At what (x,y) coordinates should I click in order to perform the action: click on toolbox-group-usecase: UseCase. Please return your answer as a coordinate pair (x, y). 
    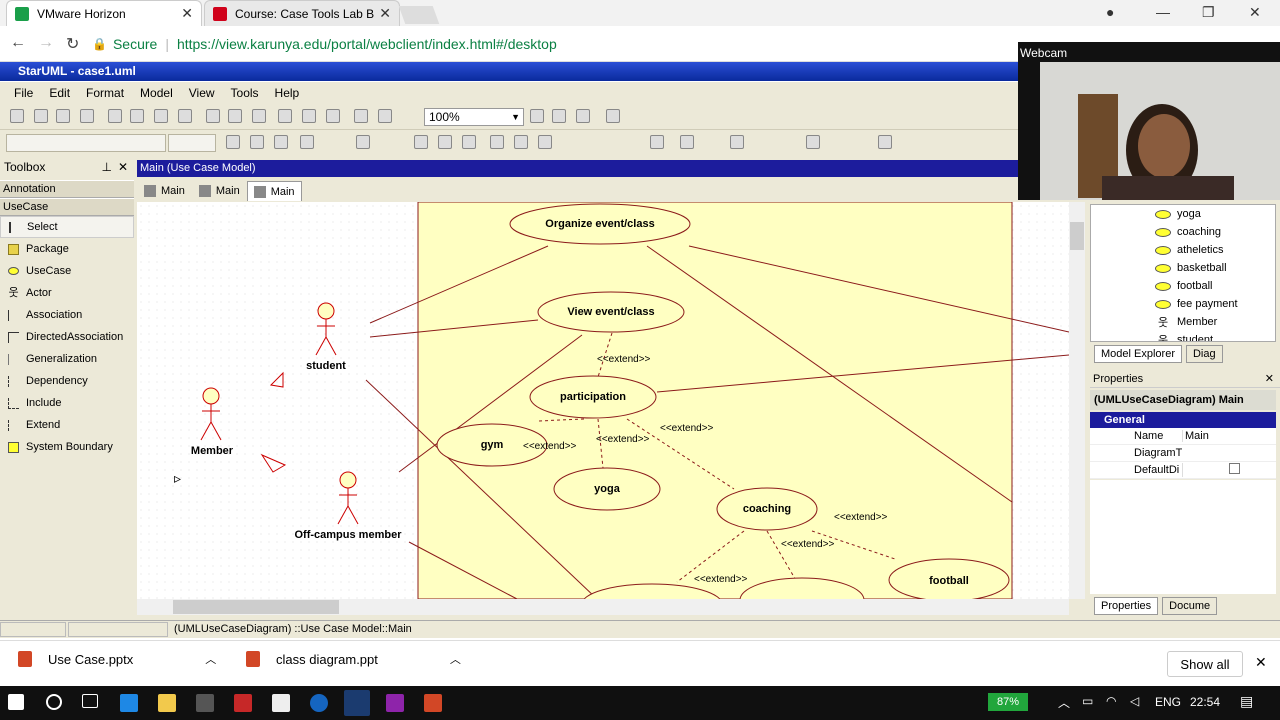
    Looking at the image, I should click on (67, 207).